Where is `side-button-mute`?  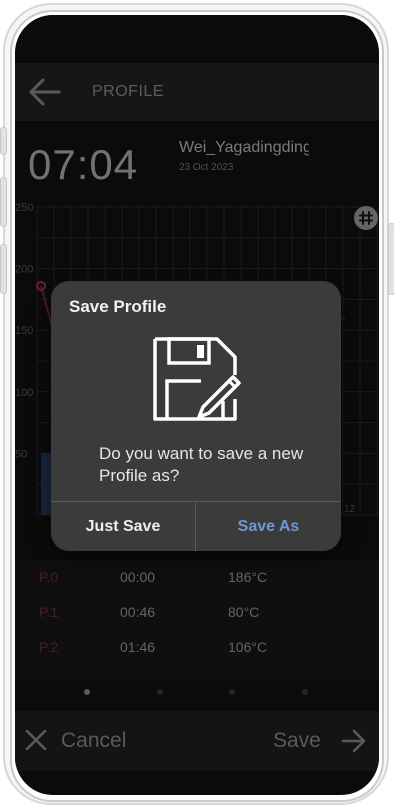 side-button-mute is located at coordinates (3, 141).